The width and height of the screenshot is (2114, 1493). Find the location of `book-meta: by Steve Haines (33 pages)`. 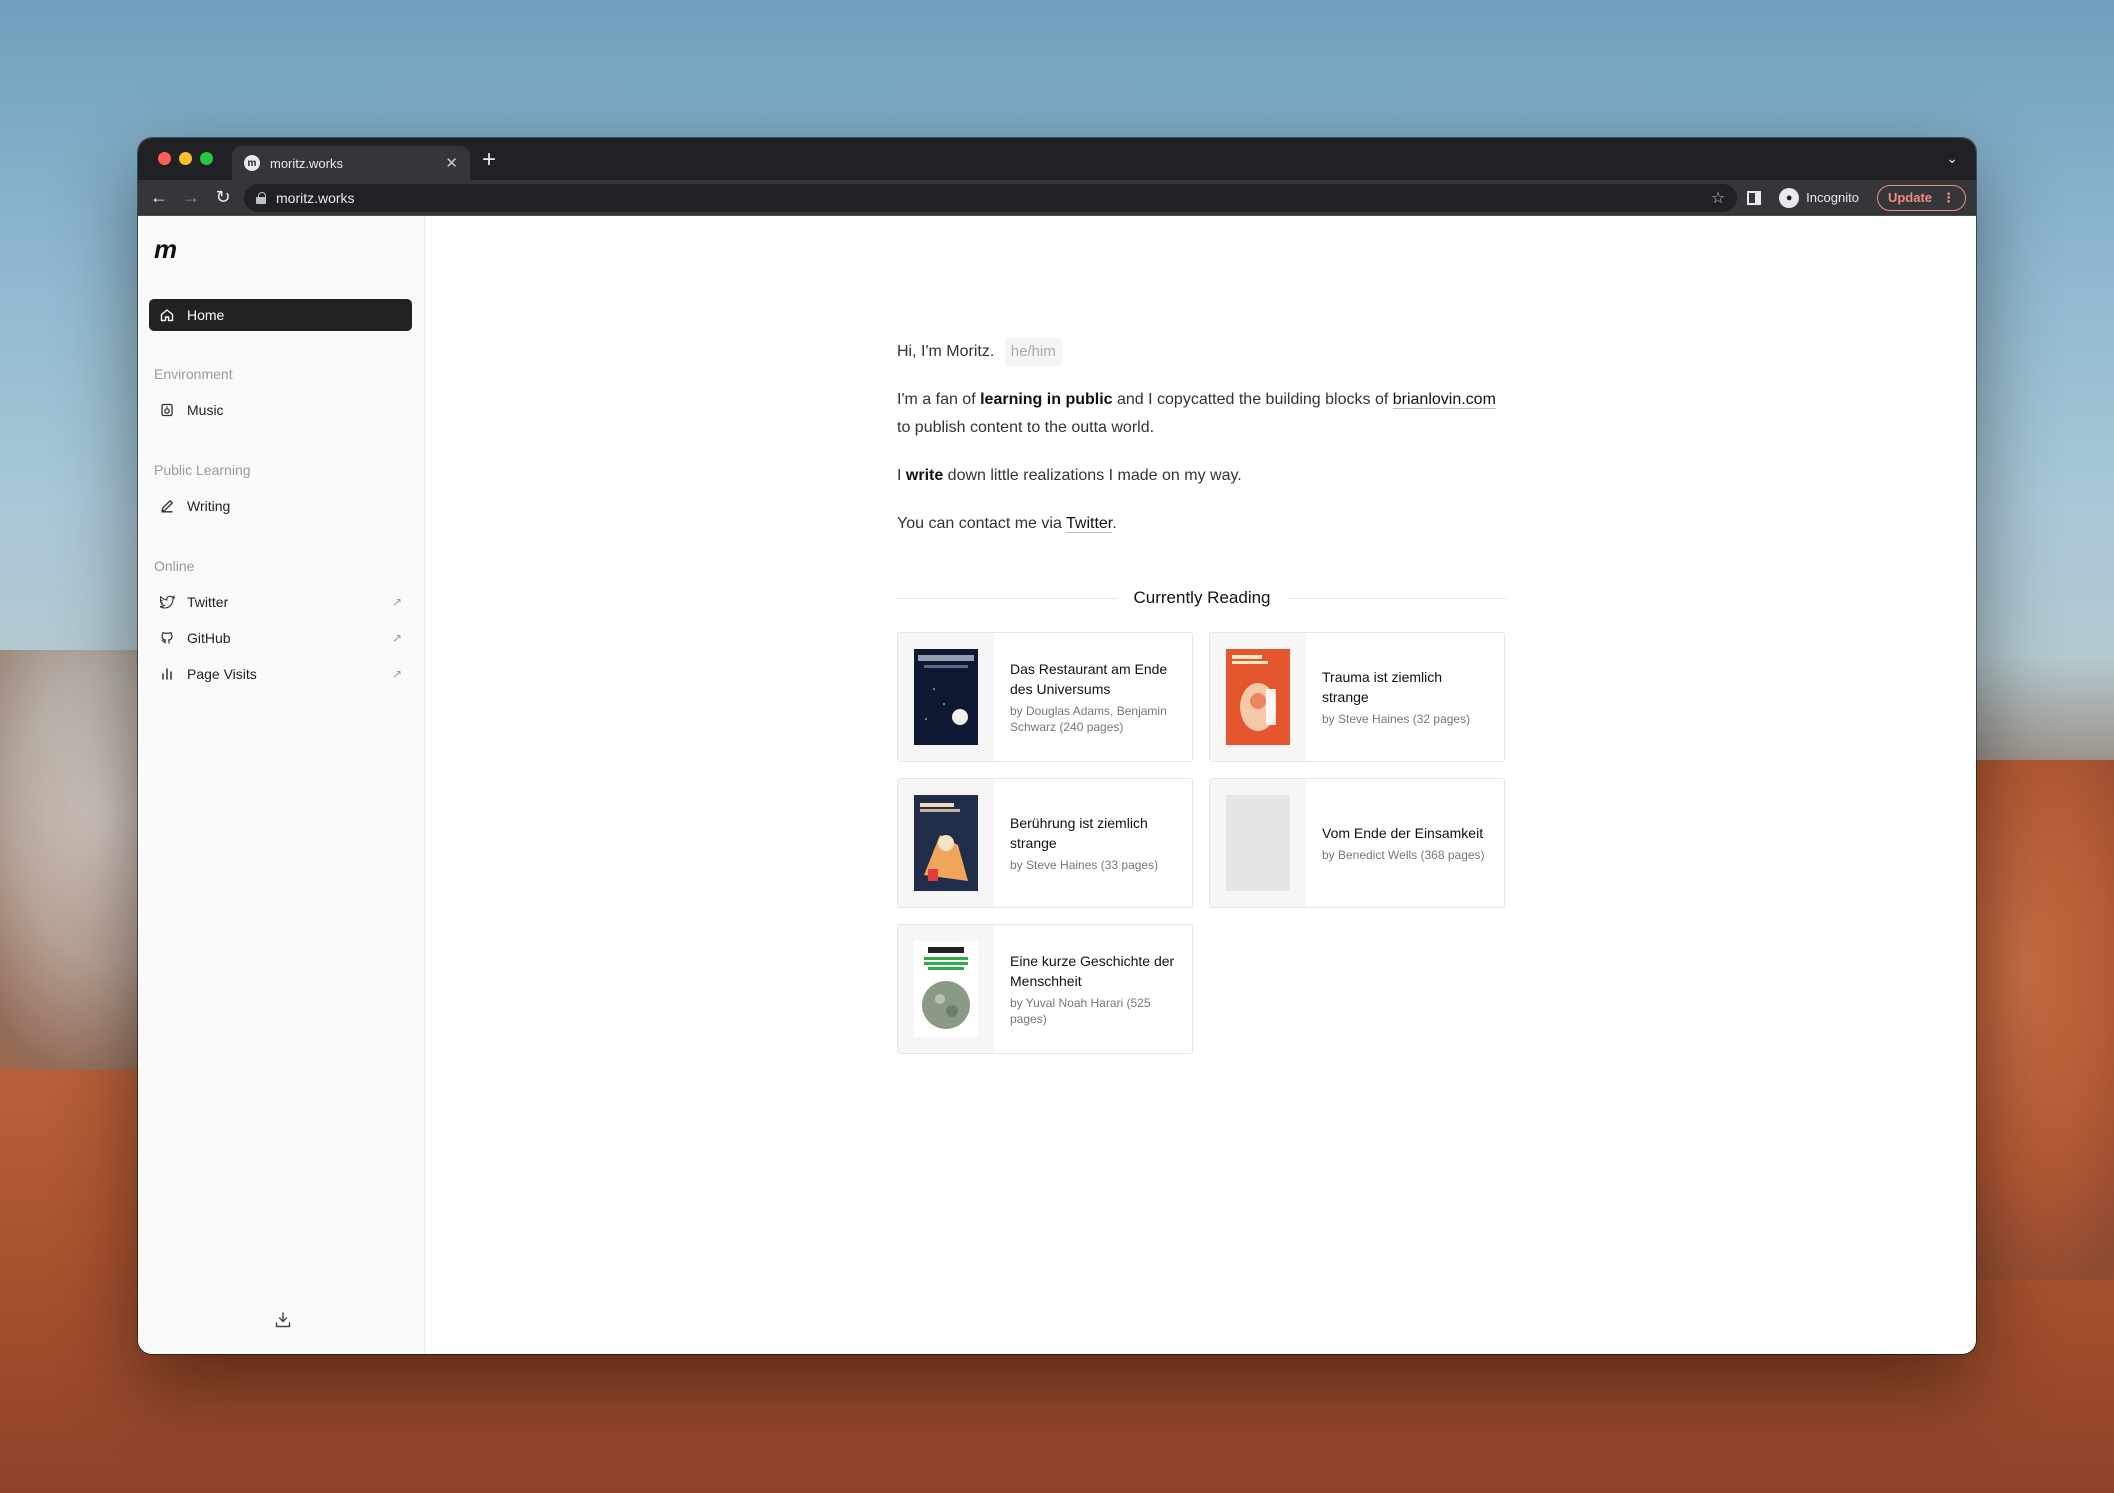

book-meta: by Steve Haines (33 pages) is located at coordinates (1084, 865).